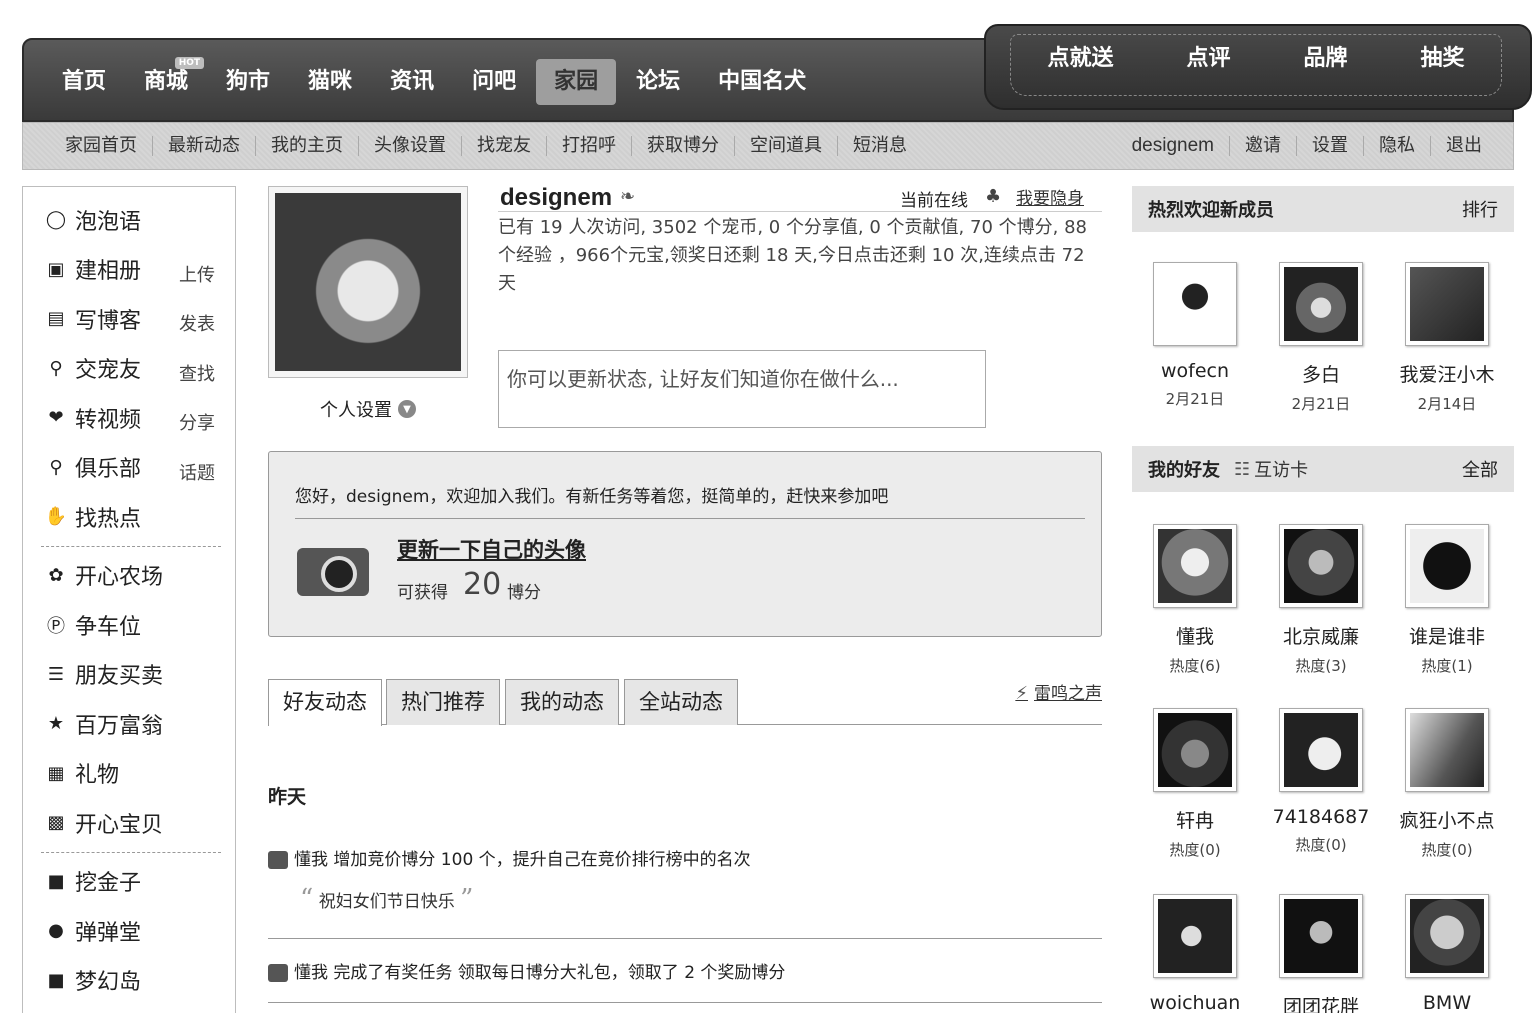  I want to click on friend-name: 团团花胖, so click(1321, 1002).